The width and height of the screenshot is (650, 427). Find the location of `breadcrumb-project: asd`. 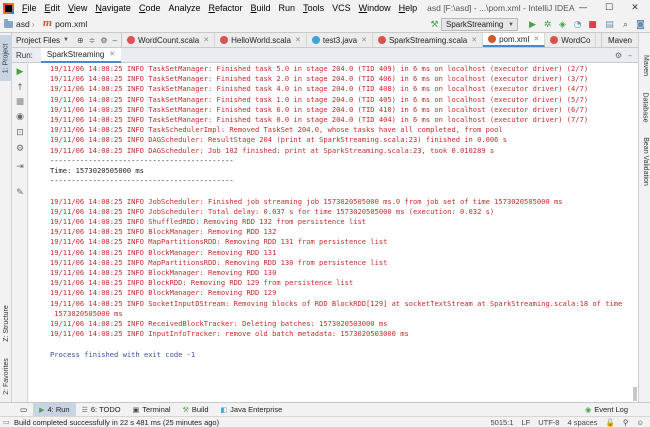

breadcrumb-project: asd is located at coordinates (23, 24).